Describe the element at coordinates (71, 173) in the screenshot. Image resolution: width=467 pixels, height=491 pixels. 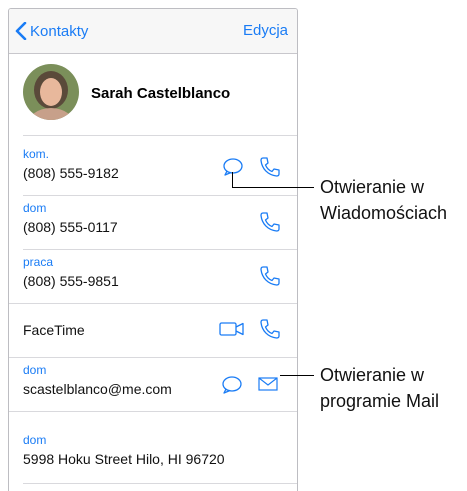
I see `phone-number: (808) 555-9182` at that location.